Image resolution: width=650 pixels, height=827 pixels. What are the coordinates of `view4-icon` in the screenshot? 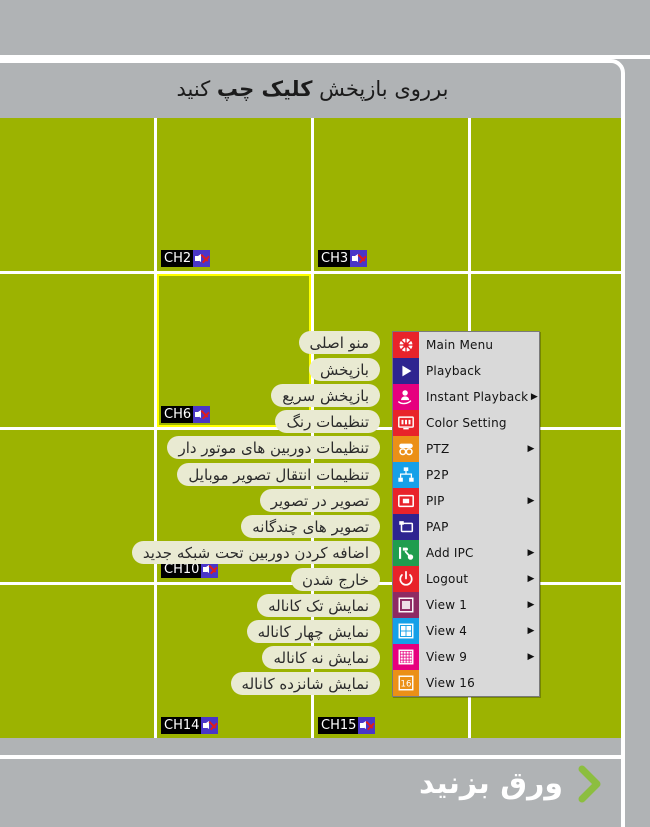 It's located at (406, 631).